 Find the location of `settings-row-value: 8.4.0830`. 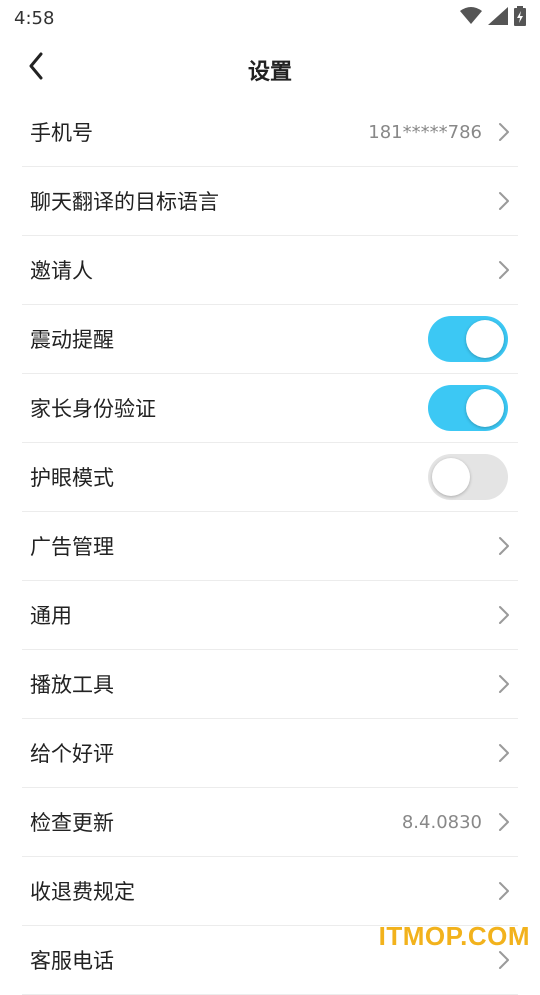

settings-row-value: 8.4.0830 is located at coordinates (441, 822).